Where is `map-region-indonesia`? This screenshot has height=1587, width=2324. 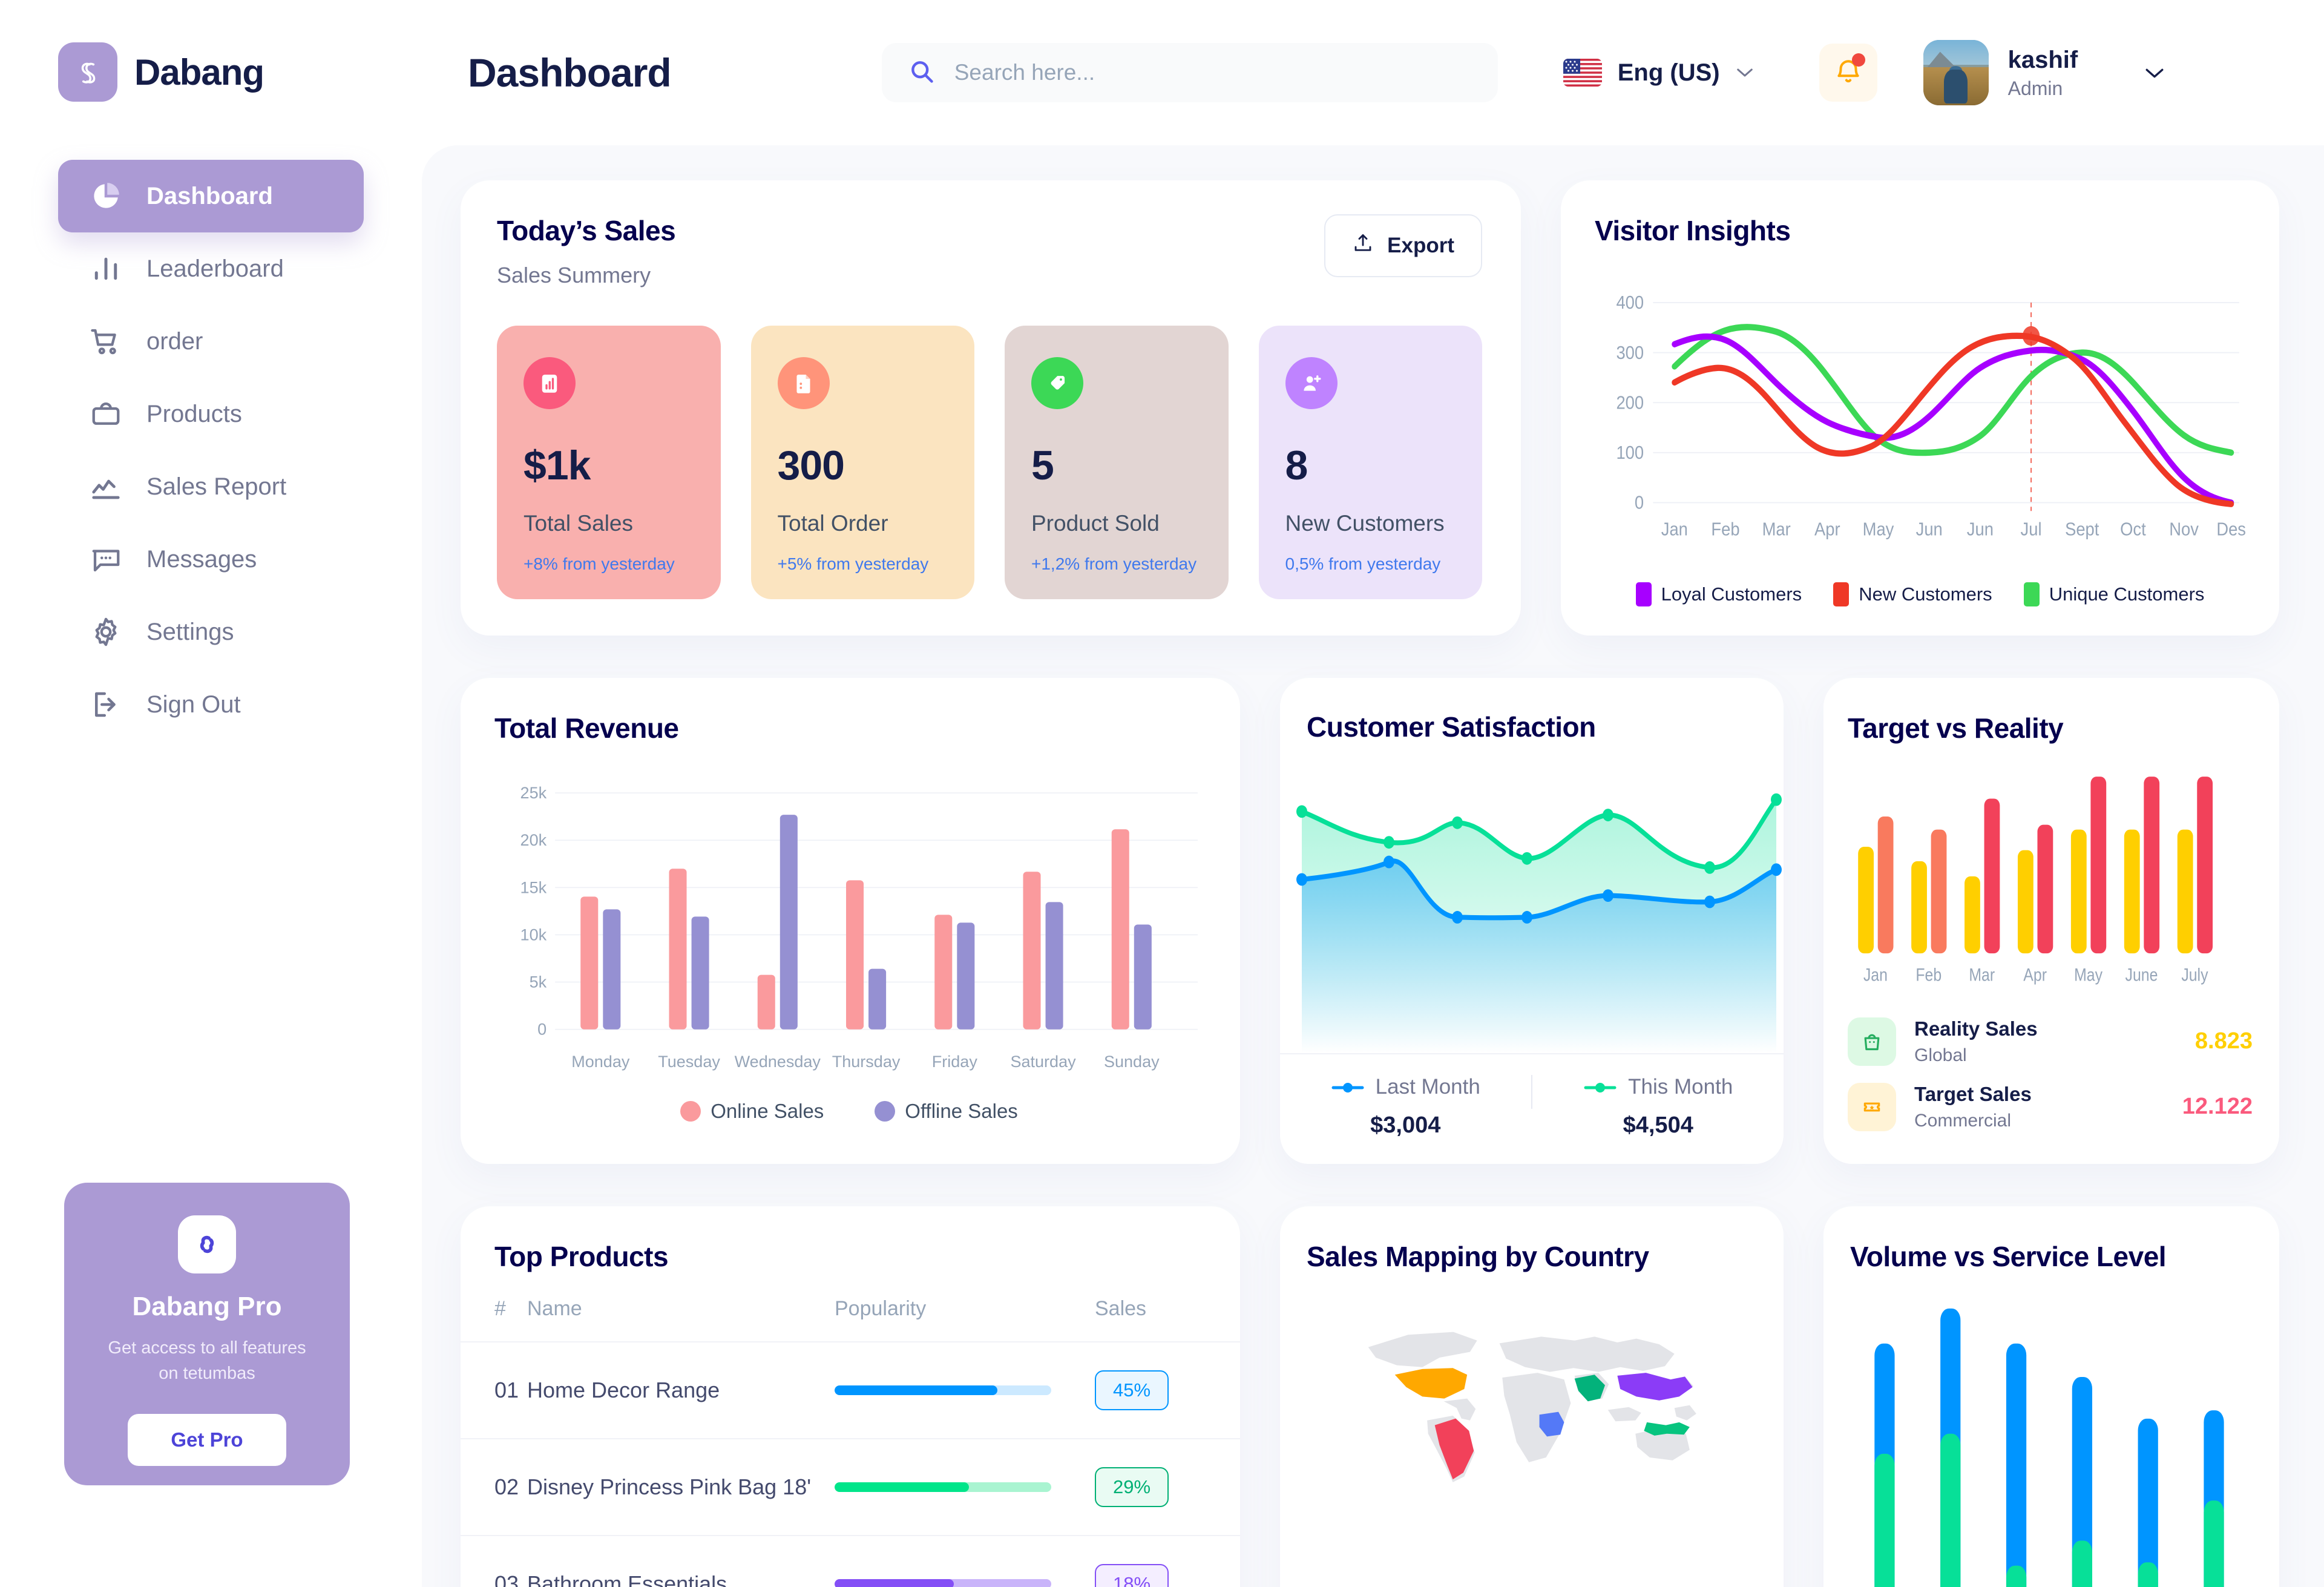
map-region-indonesia is located at coordinates (1667, 1429).